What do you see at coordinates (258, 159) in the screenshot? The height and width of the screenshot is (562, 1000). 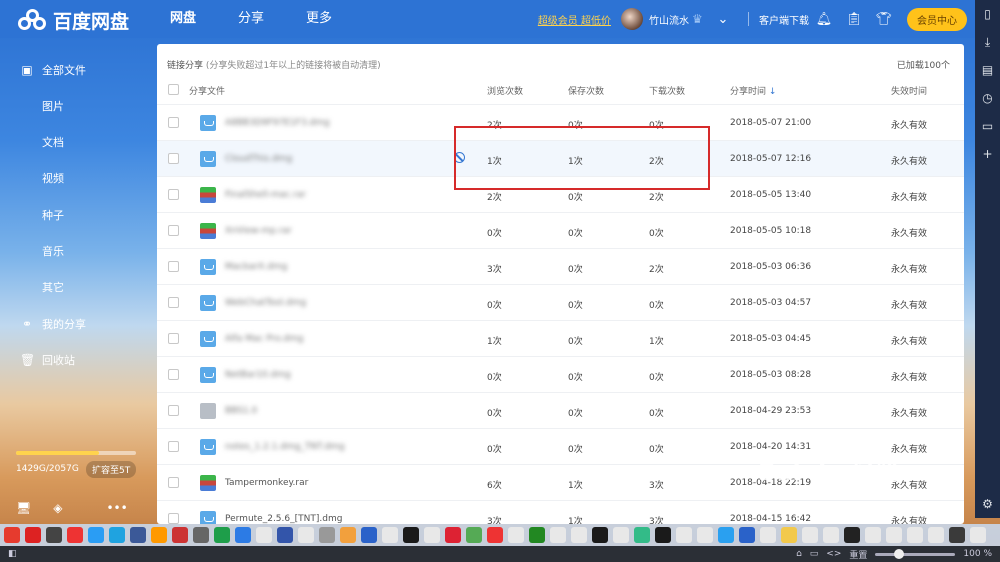 I see `file-name: CloudThis.dmg` at bounding box center [258, 159].